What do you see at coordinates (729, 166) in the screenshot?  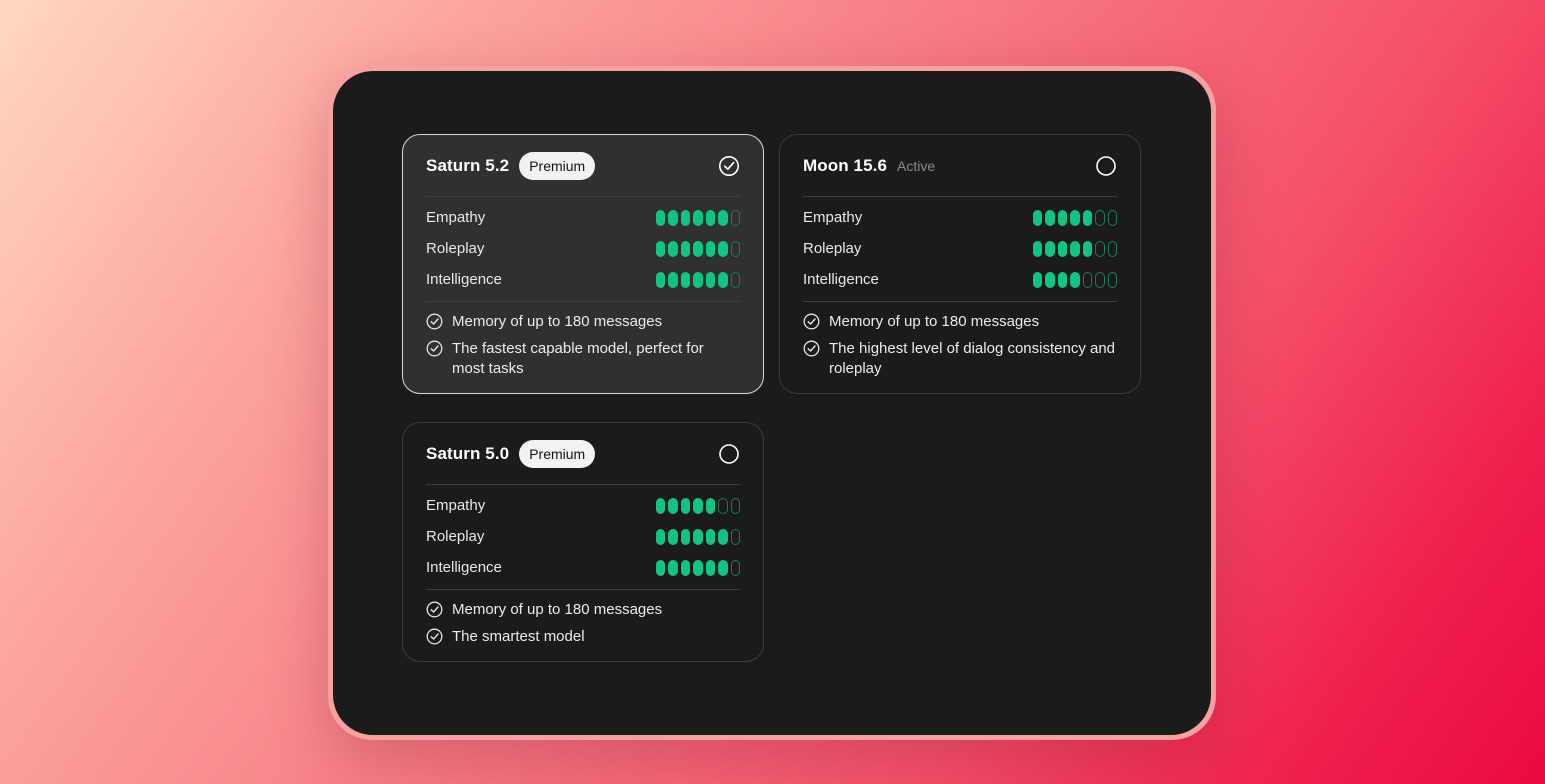 I see `selected-check-icon` at bounding box center [729, 166].